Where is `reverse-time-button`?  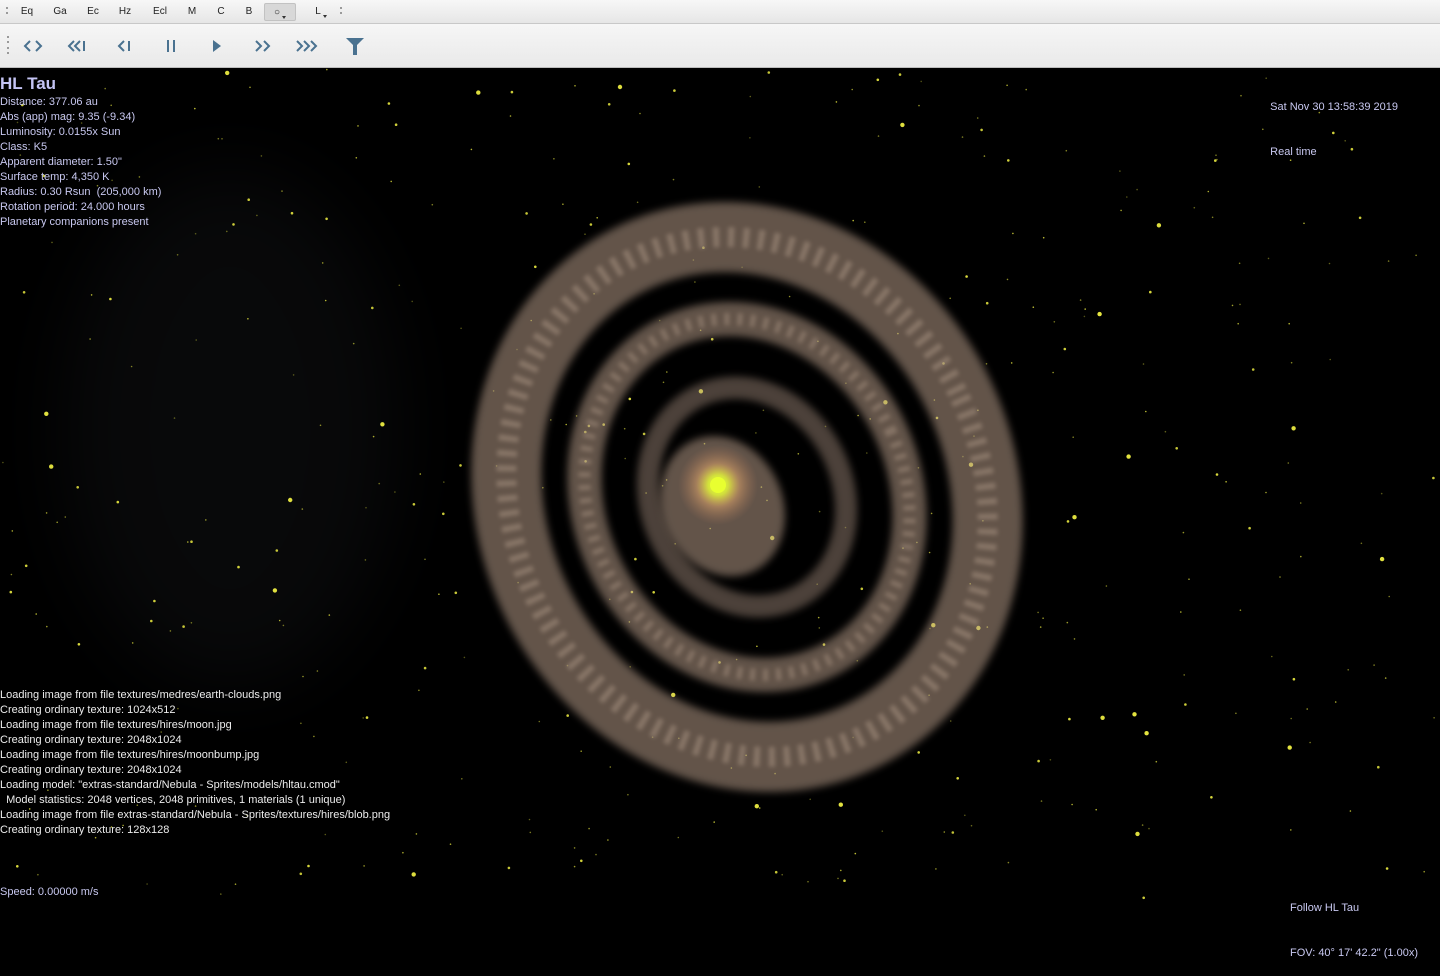 reverse-time-button is located at coordinates (33, 46).